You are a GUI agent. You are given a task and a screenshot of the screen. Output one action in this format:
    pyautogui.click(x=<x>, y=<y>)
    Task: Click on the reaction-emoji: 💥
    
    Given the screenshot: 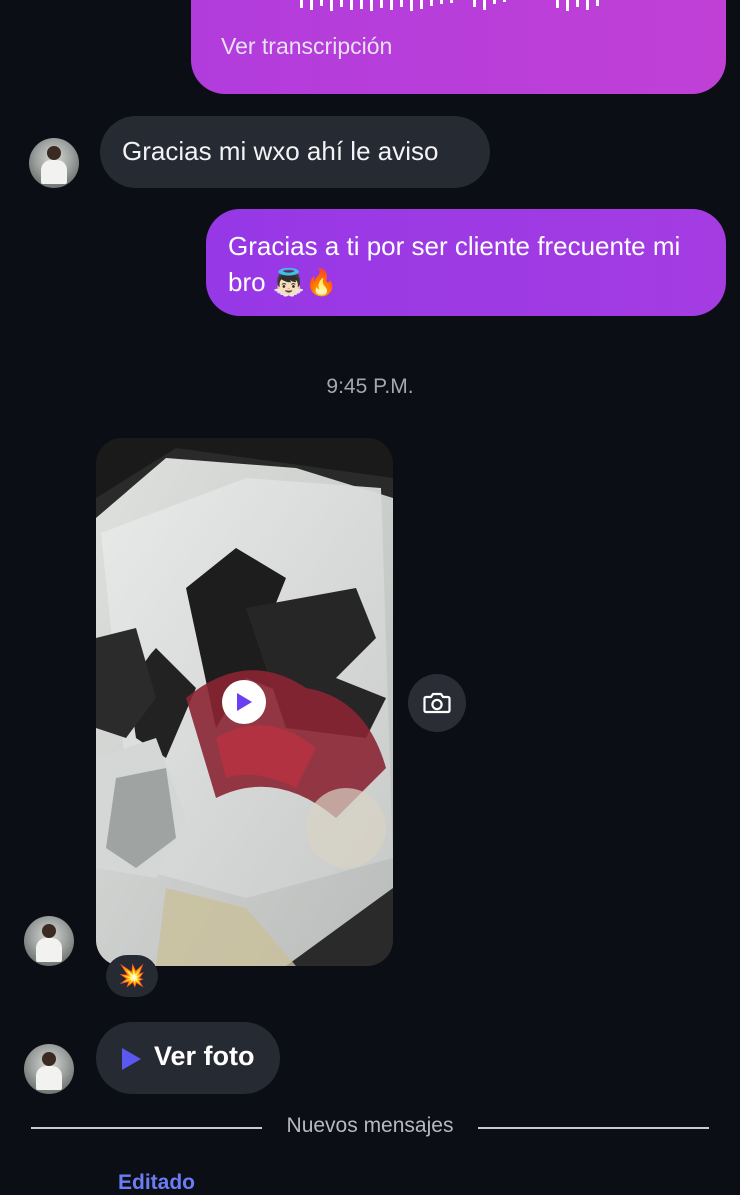 What is the action you would take?
    pyautogui.click(x=132, y=975)
    